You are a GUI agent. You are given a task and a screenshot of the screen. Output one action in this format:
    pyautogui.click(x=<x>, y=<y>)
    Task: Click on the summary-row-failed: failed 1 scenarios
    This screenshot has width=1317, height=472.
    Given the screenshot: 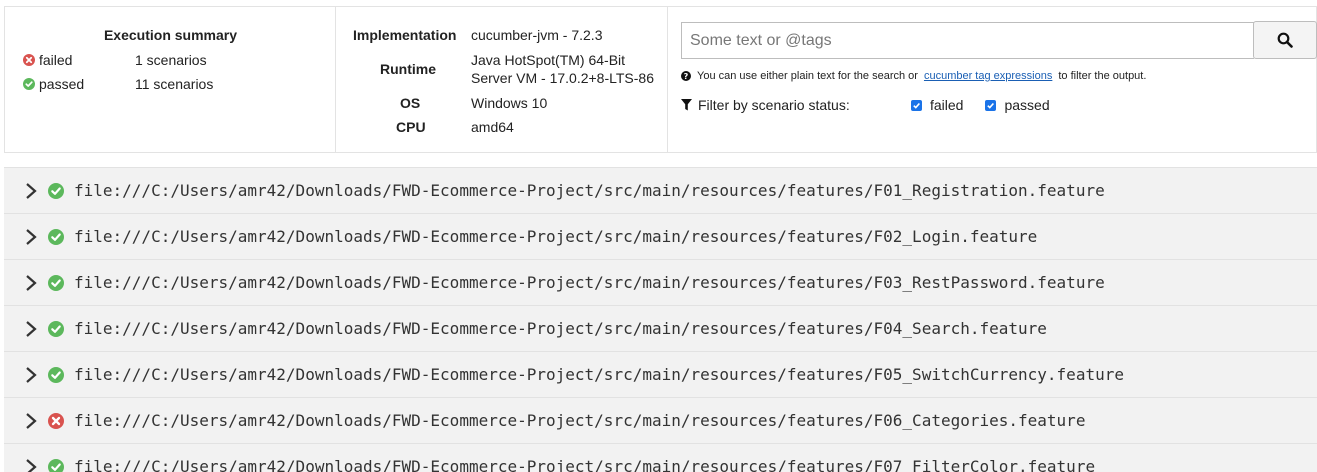 What is the action you would take?
    pyautogui.click(x=115, y=60)
    